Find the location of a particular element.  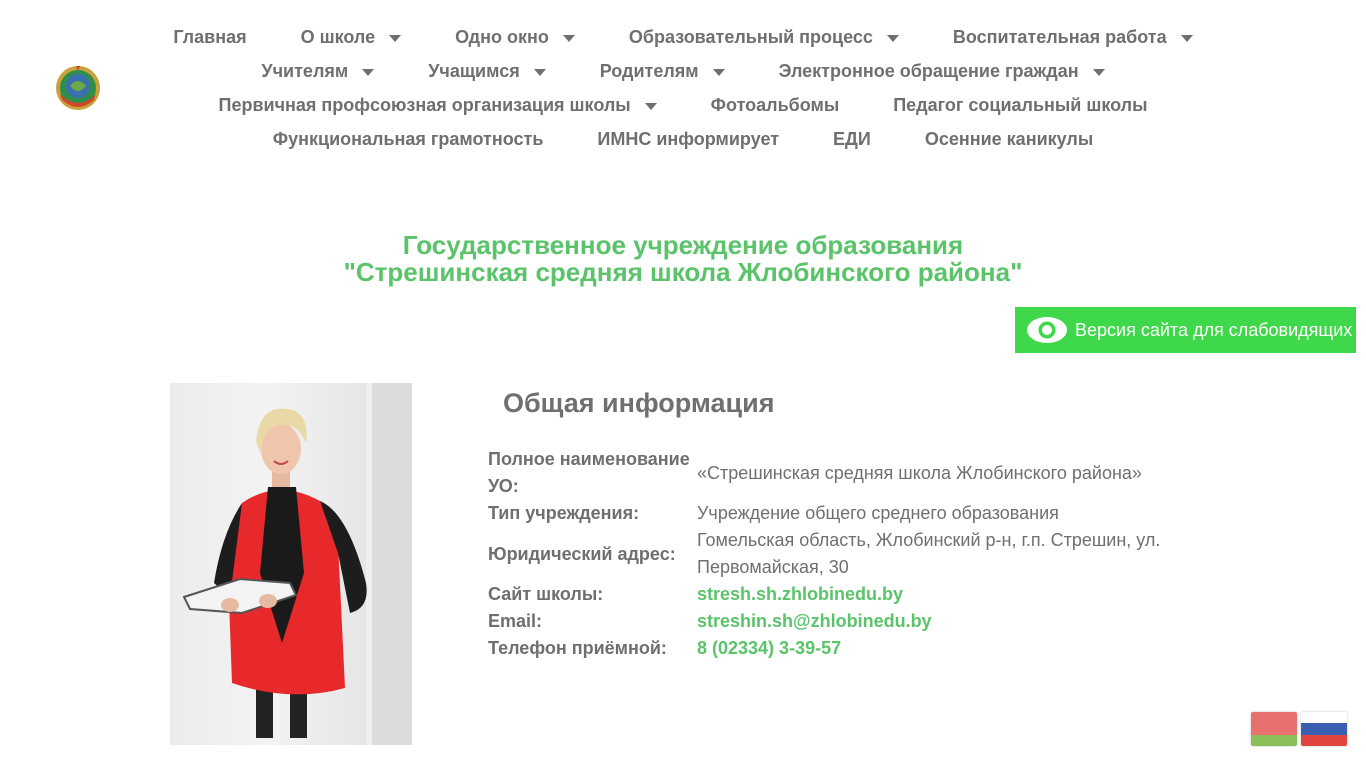

nav-item-label: ЕДИ is located at coordinates (852, 138).